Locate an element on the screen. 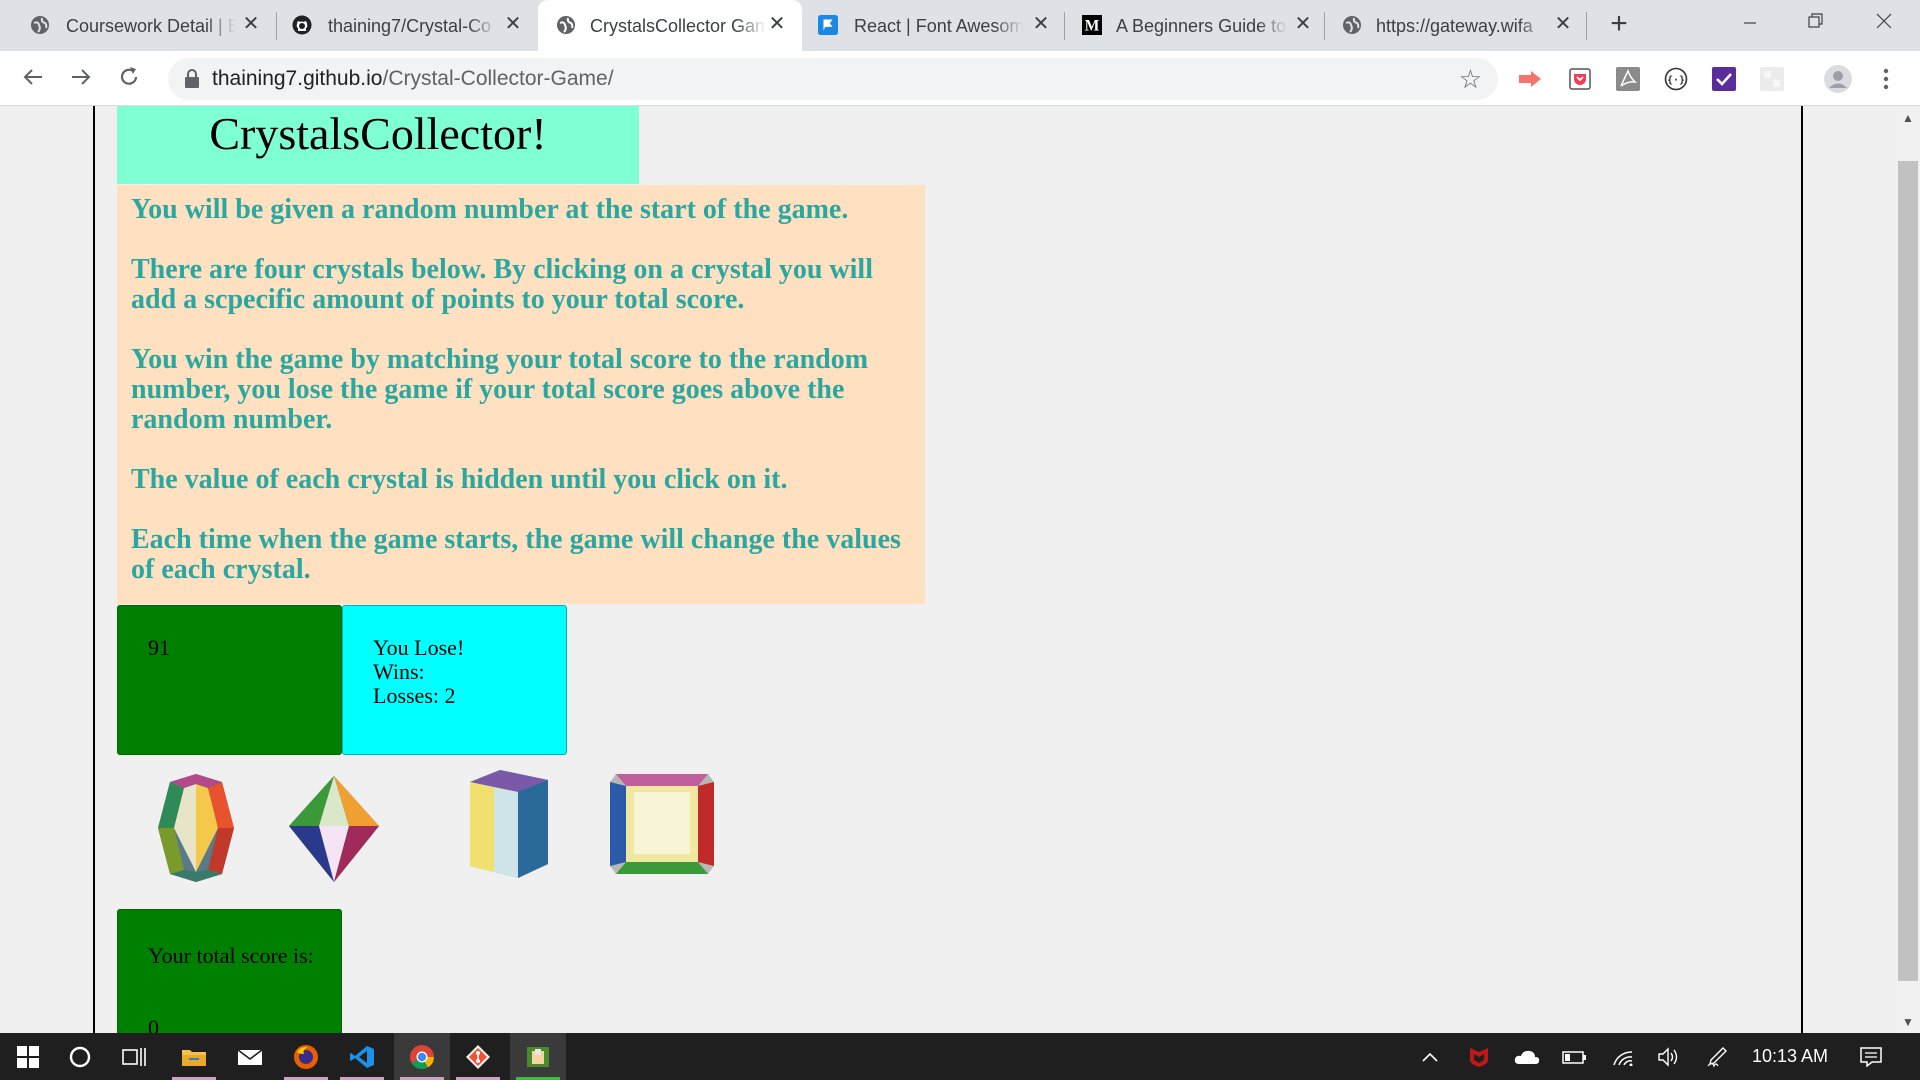 Image resolution: width=1920 pixels, height=1080 pixels. tab-title: thaining7/Crystal-Co is located at coordinates (413, 26).